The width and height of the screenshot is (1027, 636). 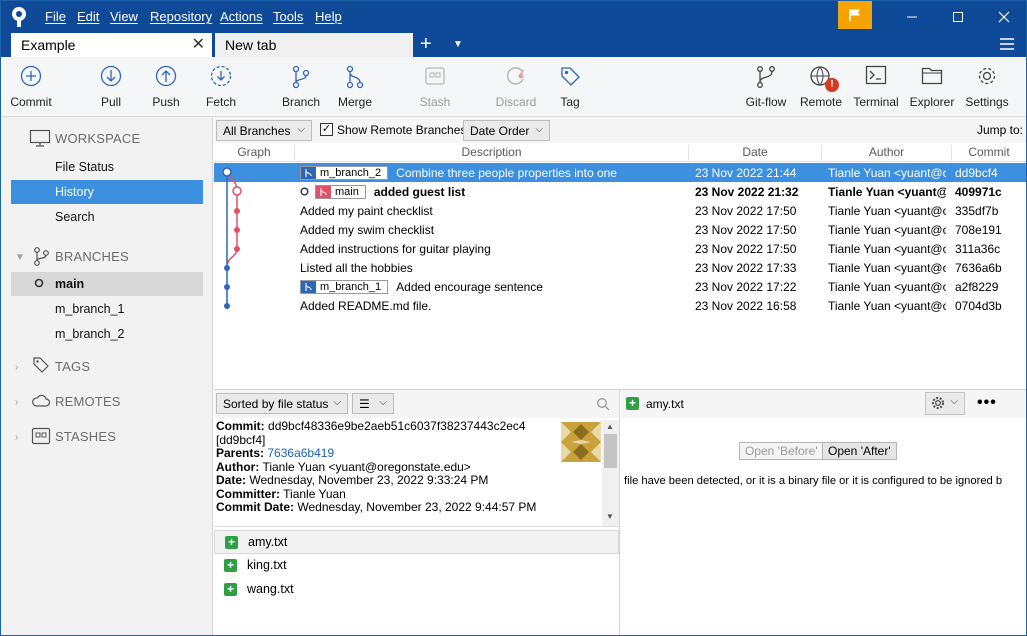 I want to click on open-after-button: Open 'After', so click(x=859, y=451).